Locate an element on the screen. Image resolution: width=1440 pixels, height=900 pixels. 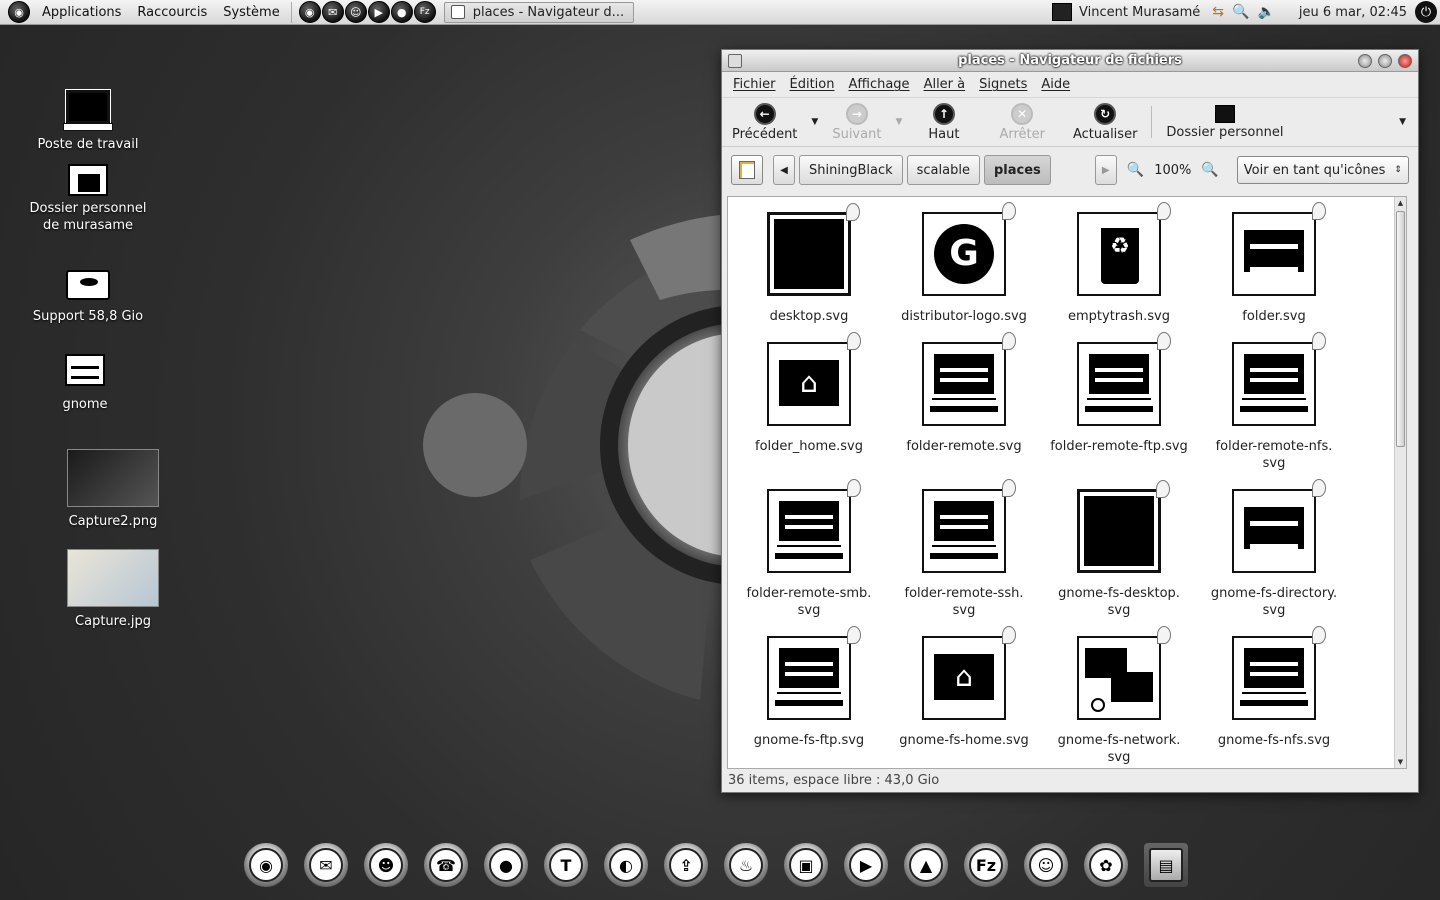
zoom-in-icon: 🔍 is located at coordinates (1209, 170).